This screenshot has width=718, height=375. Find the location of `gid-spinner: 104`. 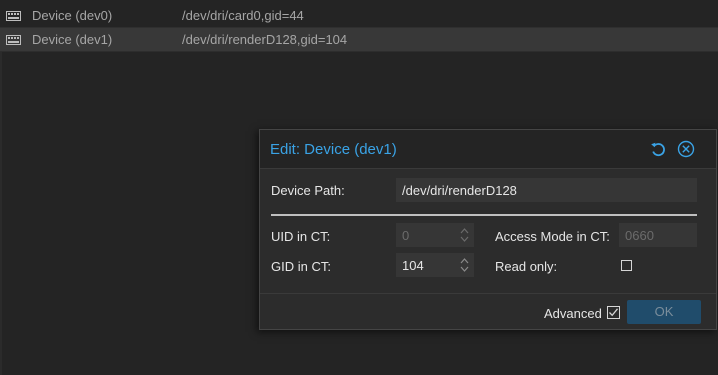

gid-spinner: 104 is located at coordinates (435, 265).